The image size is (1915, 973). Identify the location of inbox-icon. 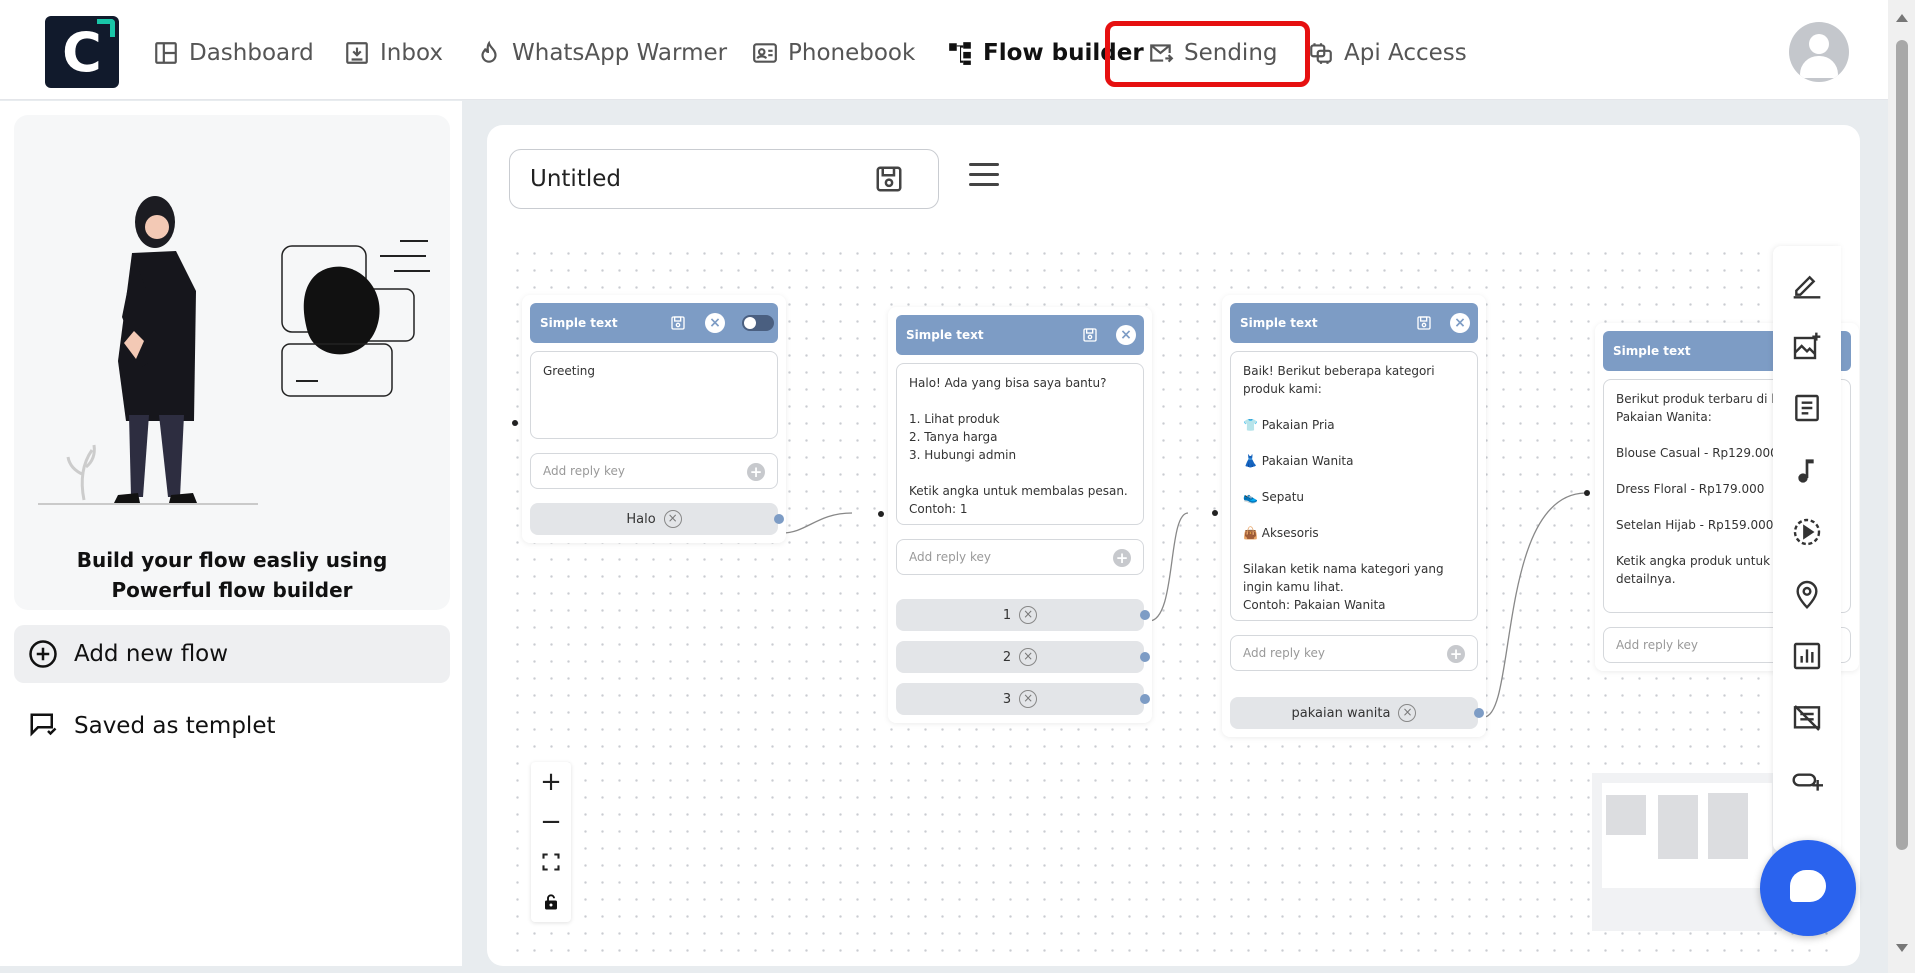
(357, 53).